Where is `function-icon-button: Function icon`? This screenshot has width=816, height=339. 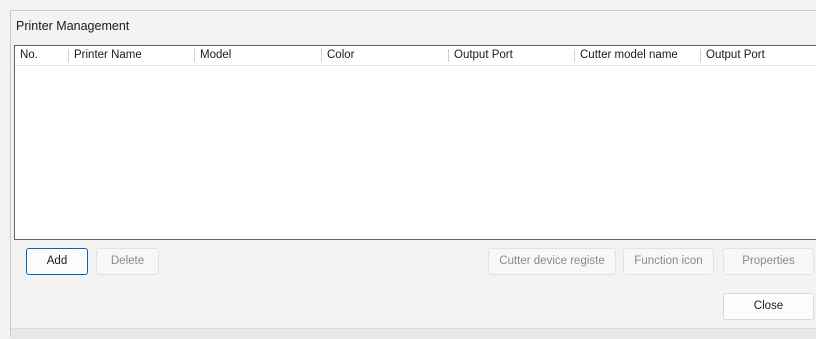 function-icon-button: Function icon is located at coordinates (668, 261).